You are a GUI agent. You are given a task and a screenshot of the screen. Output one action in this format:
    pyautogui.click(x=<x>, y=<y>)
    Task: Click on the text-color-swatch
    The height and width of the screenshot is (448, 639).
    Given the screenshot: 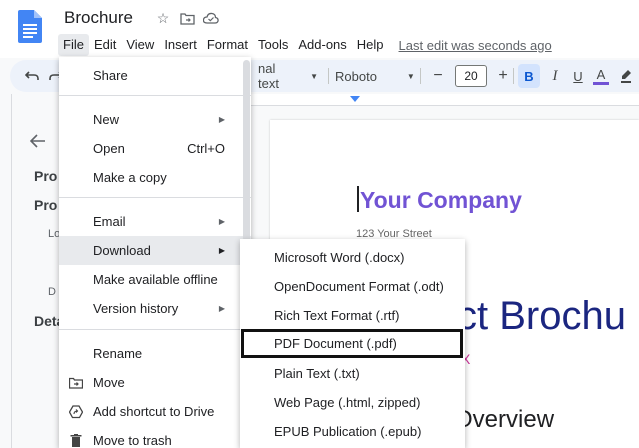 What is the action you would take?
    pyautogui.click(x=601, y=83)
    